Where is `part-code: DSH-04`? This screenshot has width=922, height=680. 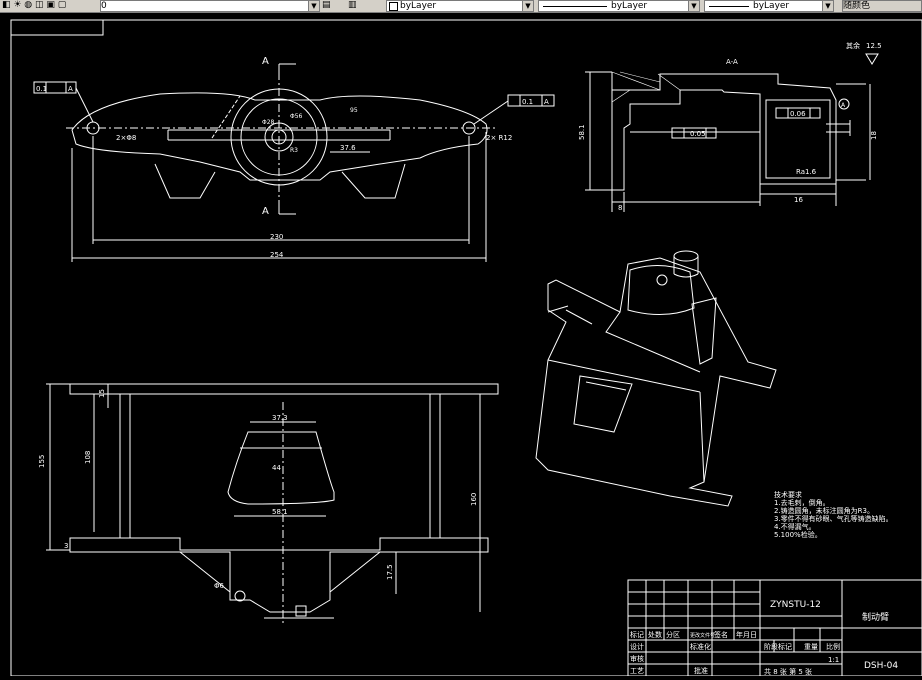 part-code: DSH-04 is located at coordinates (881, 666).